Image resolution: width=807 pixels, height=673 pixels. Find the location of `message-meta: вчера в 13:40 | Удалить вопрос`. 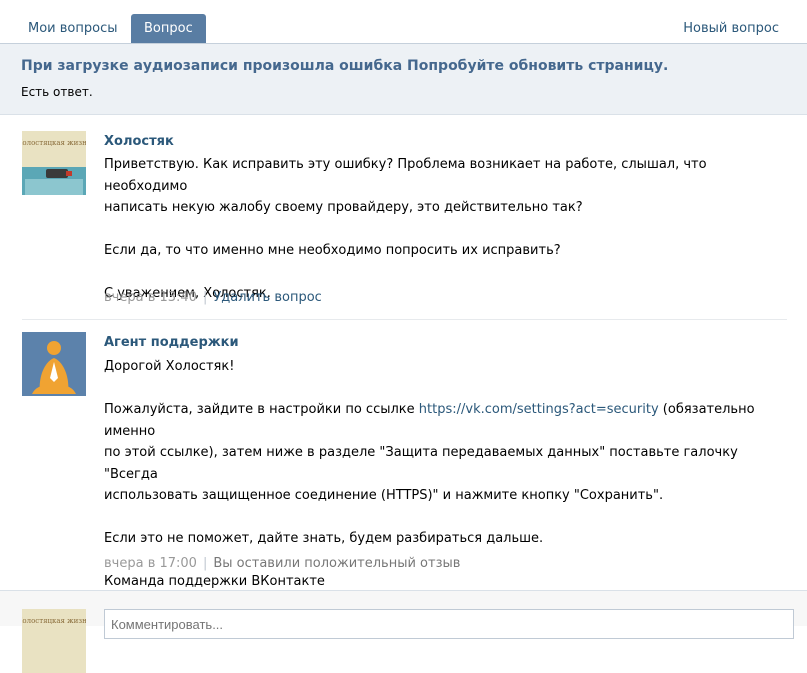

message-meta: вчера в 13:40 | Удалить вопрос is located at coordinates (213, 297).